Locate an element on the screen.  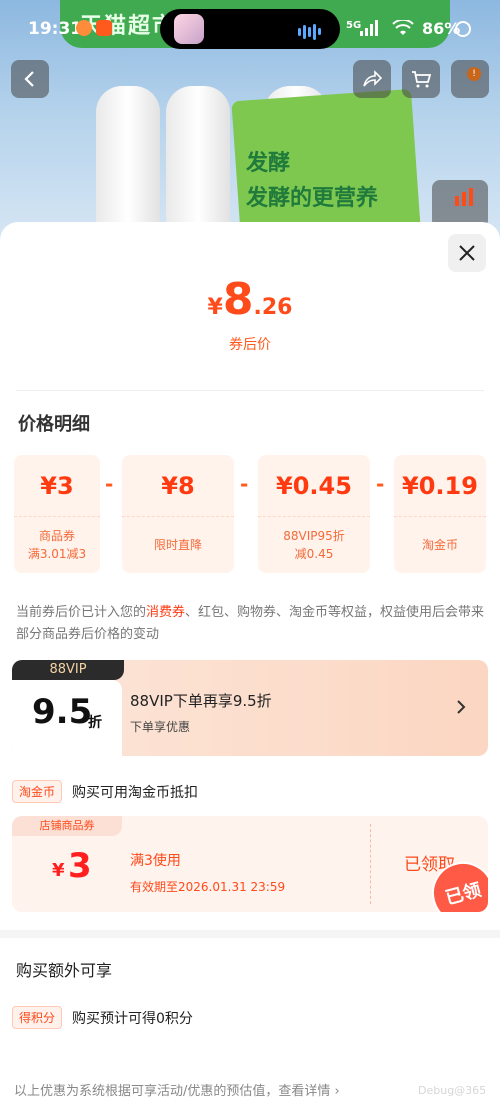
details-link: 以上优惠为系统根据可享活动/优惠的预估值，查看详情 › is located at coordinates (177, 1089).